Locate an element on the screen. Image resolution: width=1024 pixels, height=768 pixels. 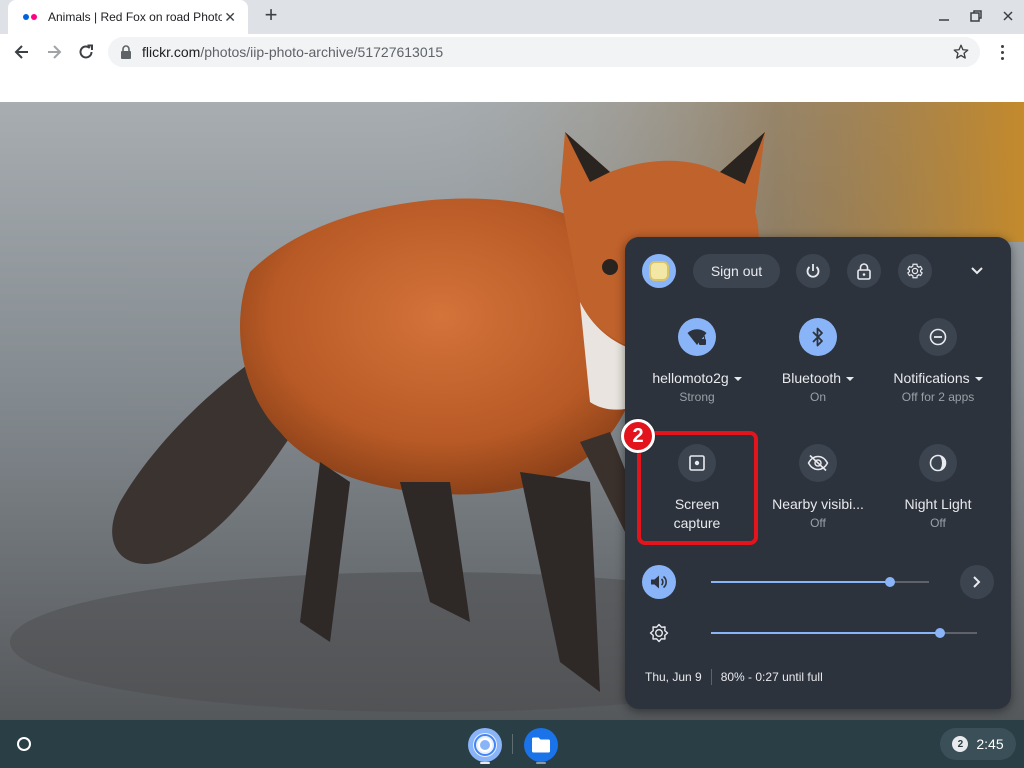
chrome-running-indicator is located at coordinates (485, 763).